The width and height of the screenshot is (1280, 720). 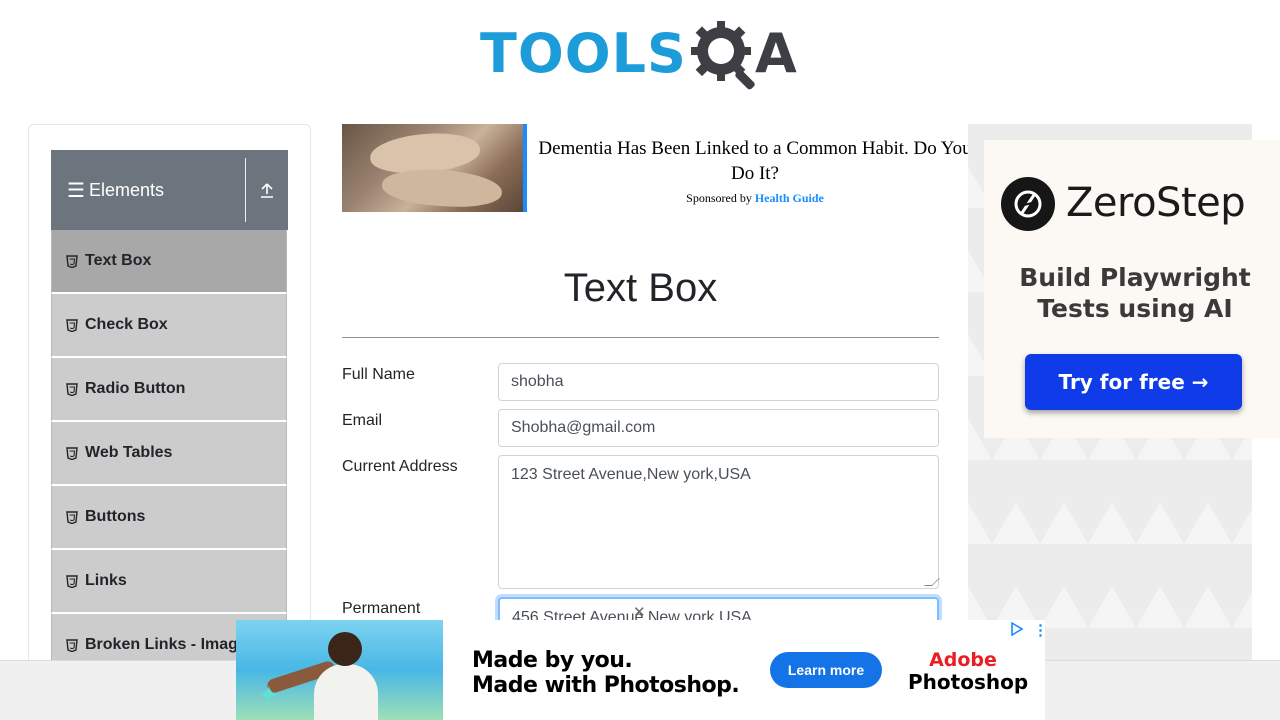 What do you see at coordinates (245, 190) in the screenshot?
I see `header-divider` at bounding box center [245, 190].